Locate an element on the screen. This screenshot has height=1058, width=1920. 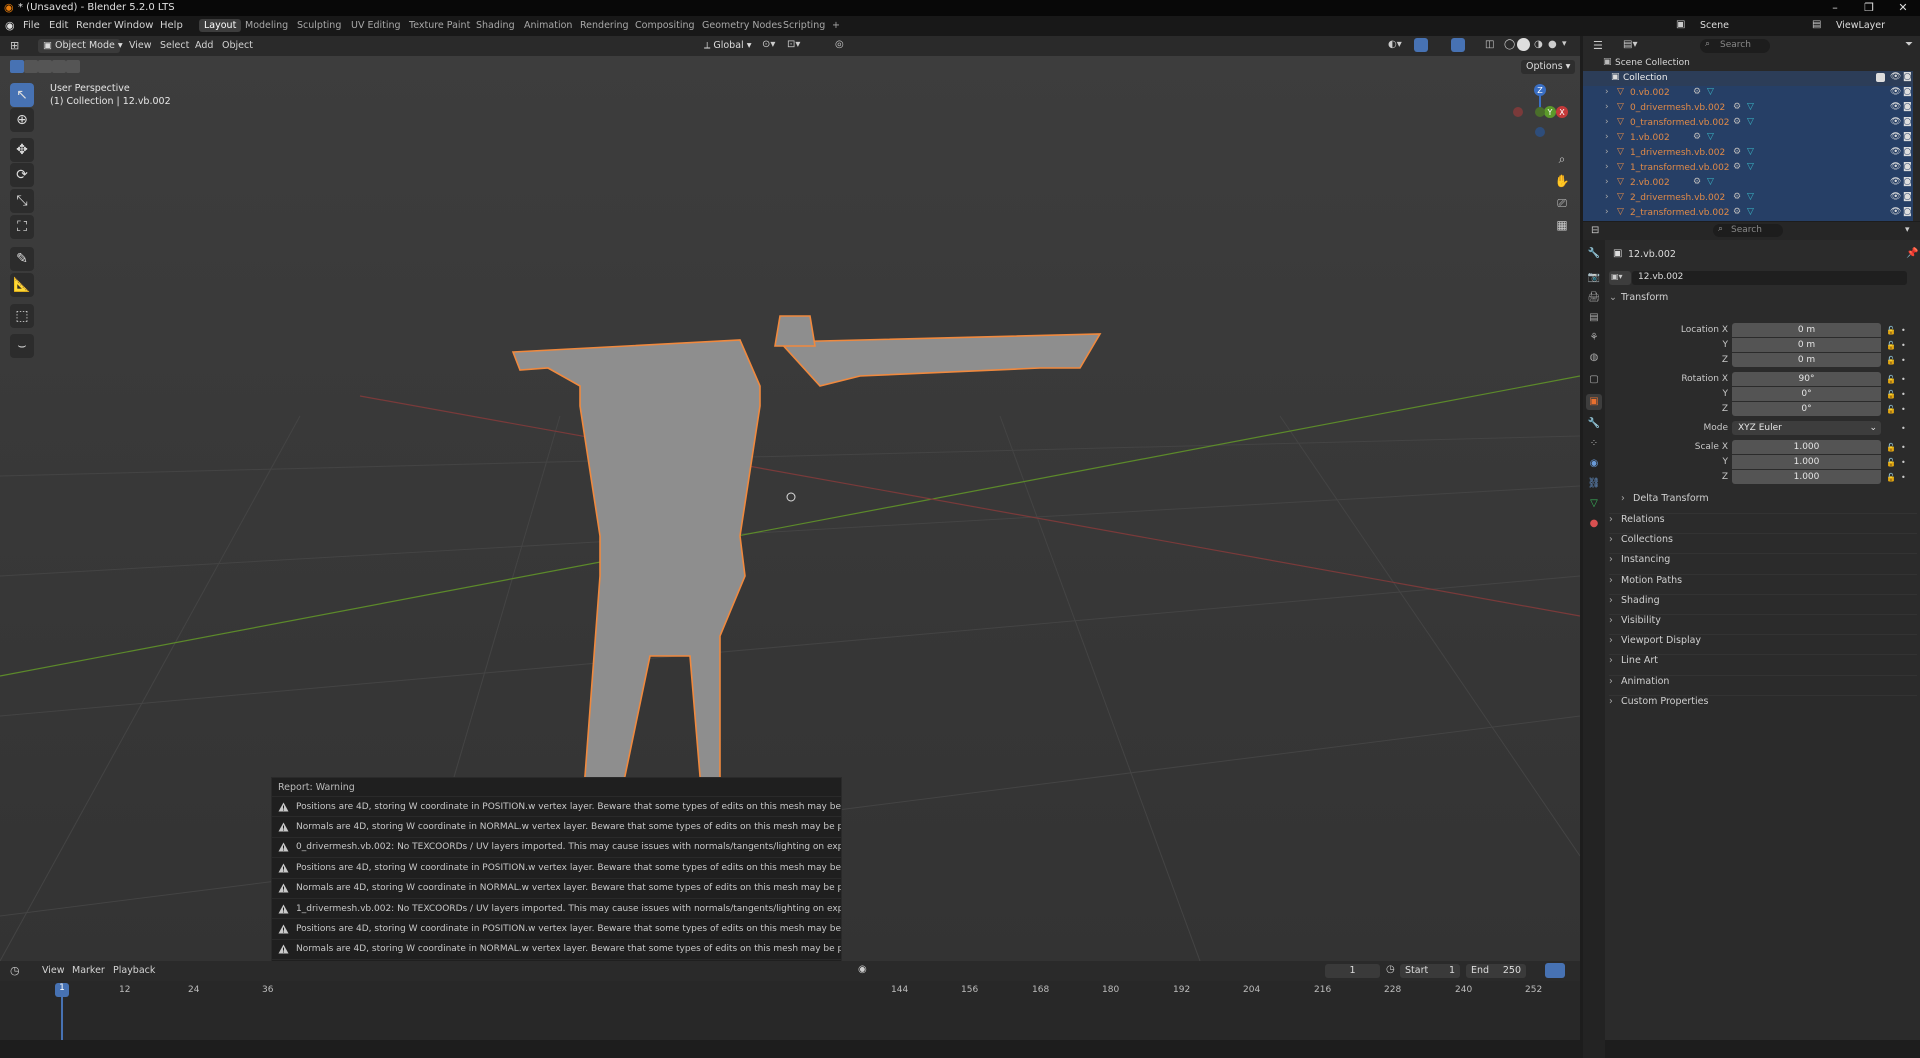
end-frame-field: End 250 is located at coordinates (1496, 971).